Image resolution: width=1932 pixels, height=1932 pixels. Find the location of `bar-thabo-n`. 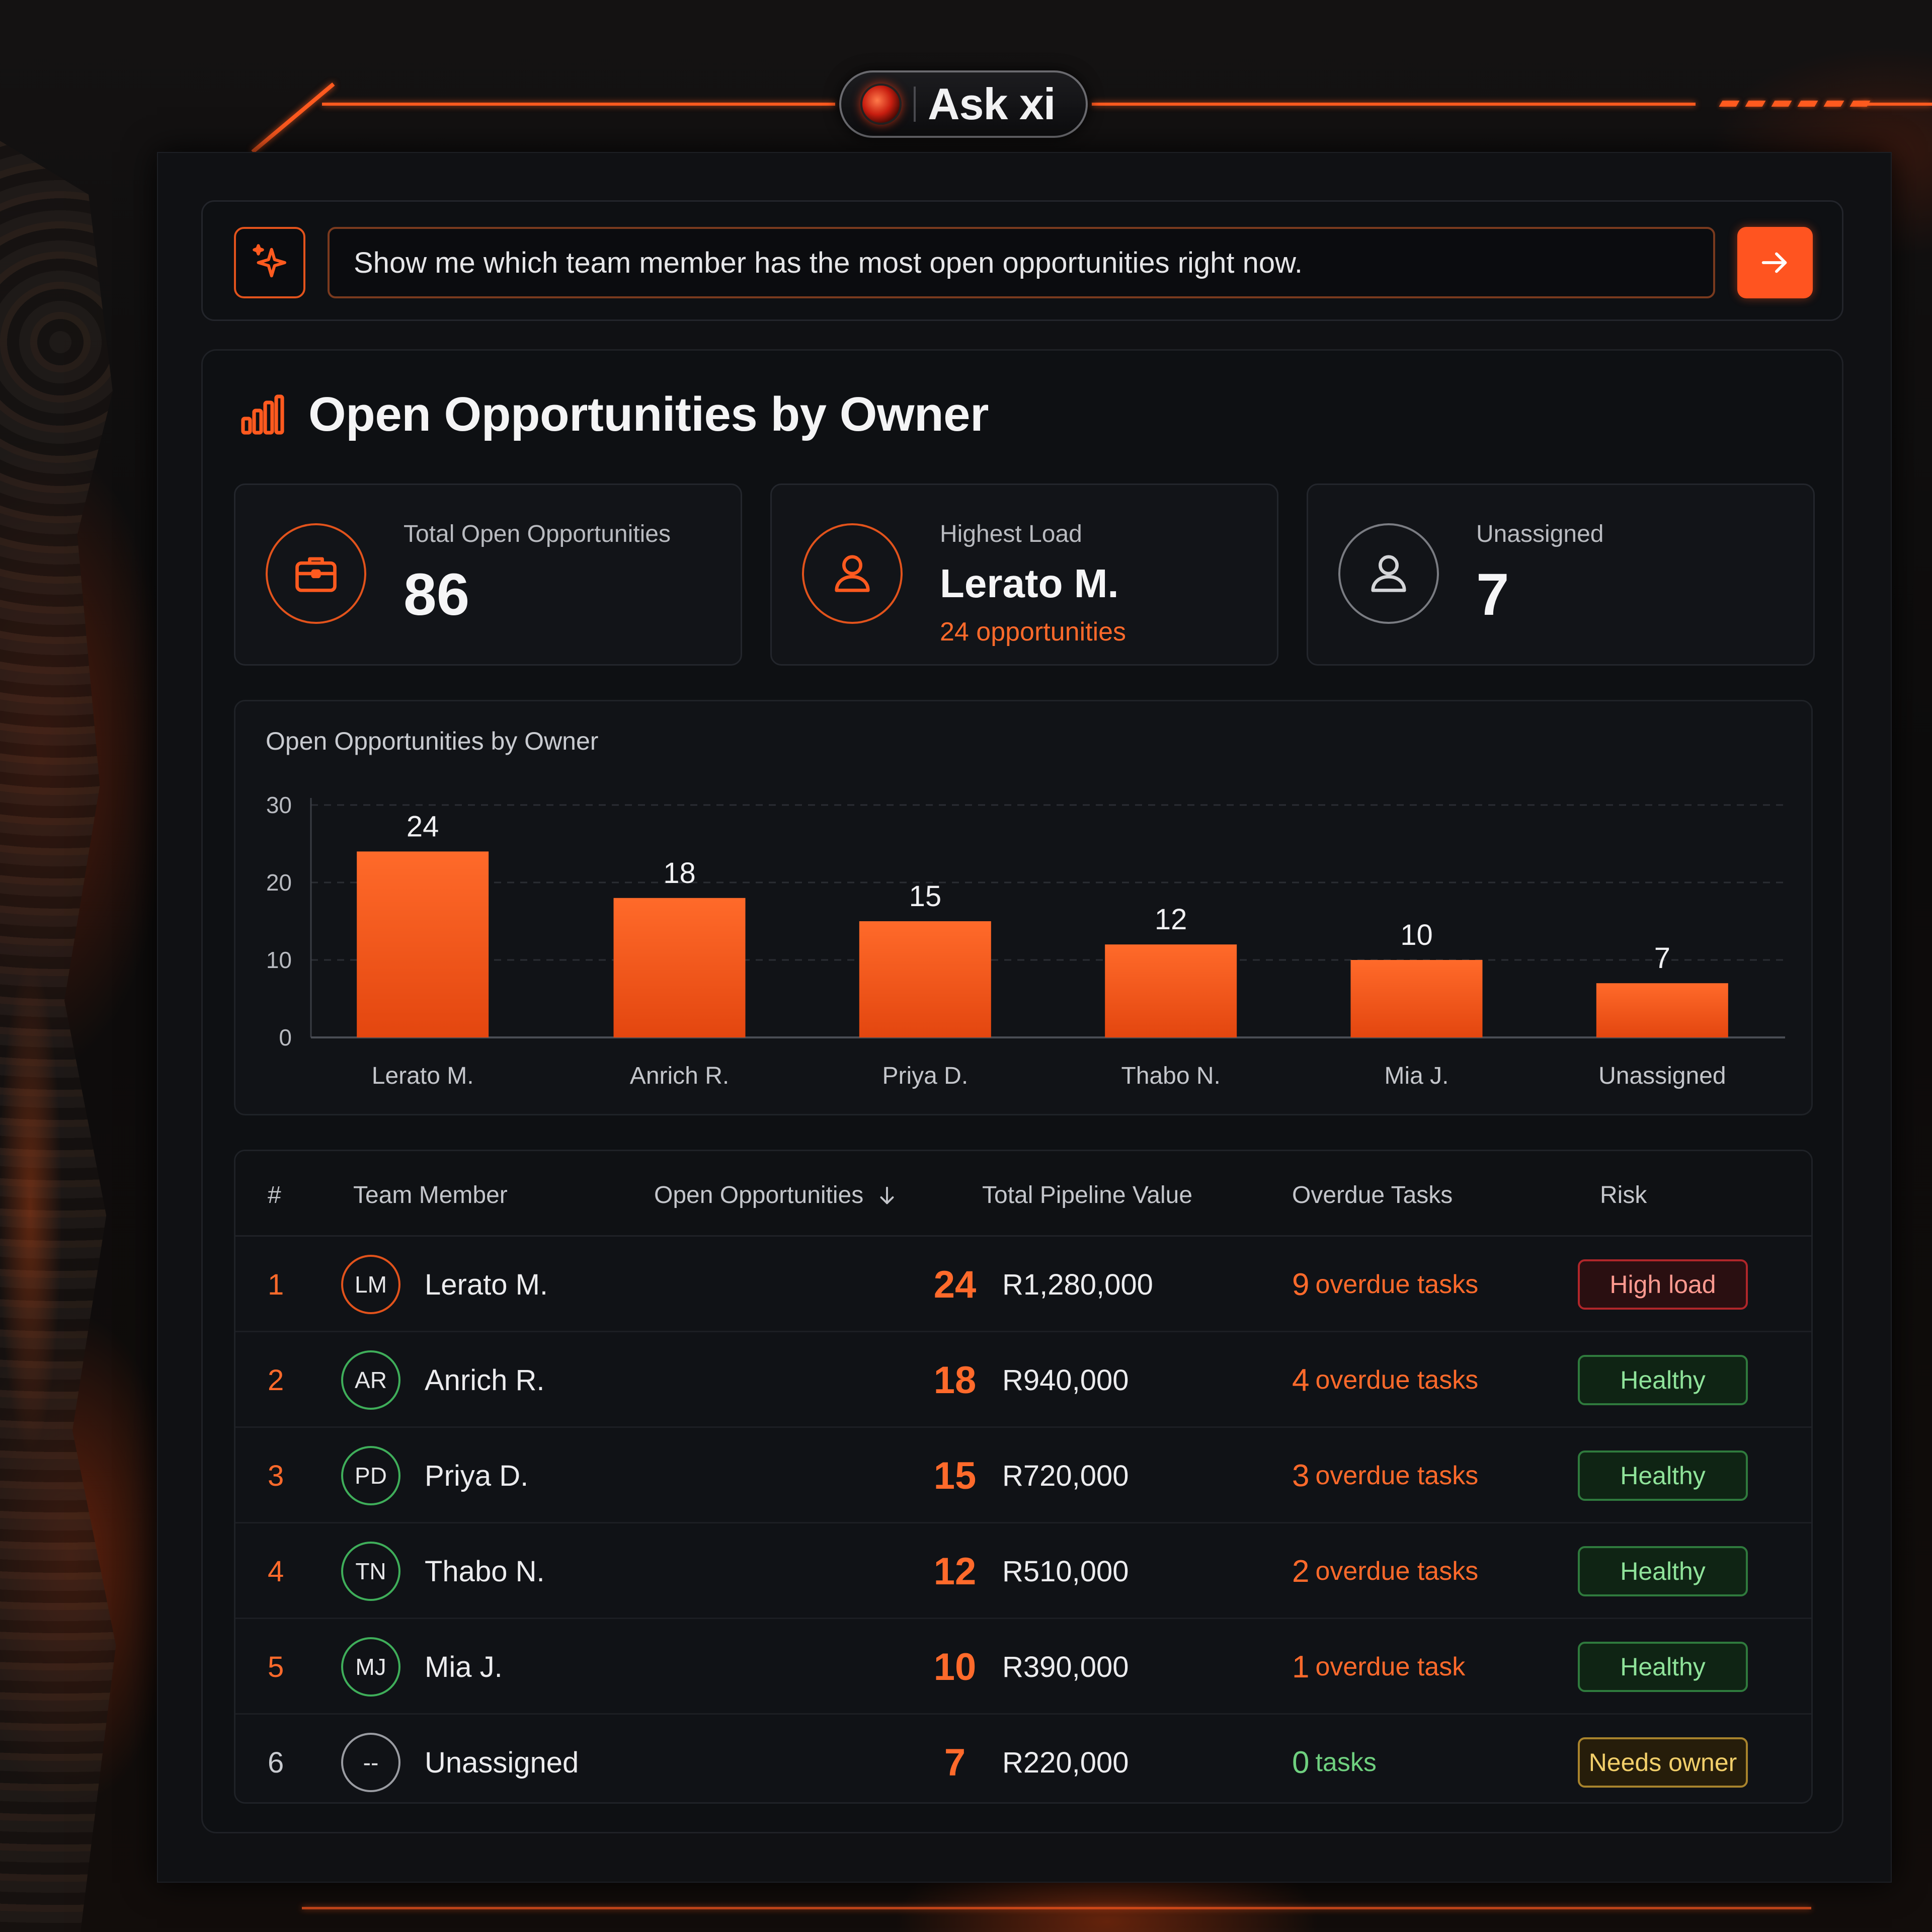

bar-thabo-n is located at coordinates (1171, 991).